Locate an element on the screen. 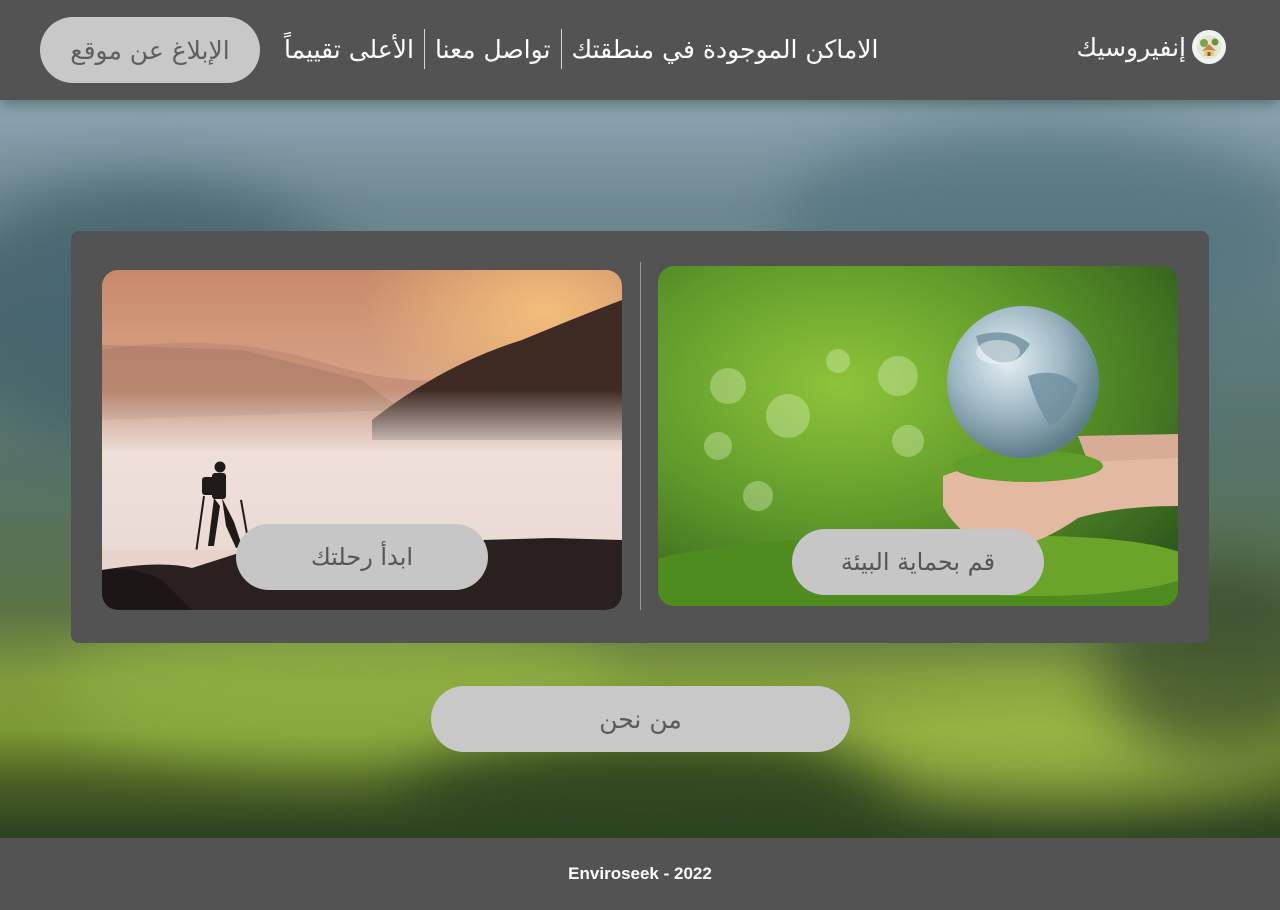 This screenshot has height=910, width=1280. protect-environment-button: قم بحماية البيئة is located at coordinates (918, 562).